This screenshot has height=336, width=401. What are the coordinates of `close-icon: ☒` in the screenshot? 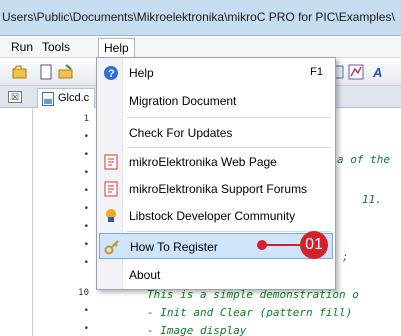 It's located at (15, 97).